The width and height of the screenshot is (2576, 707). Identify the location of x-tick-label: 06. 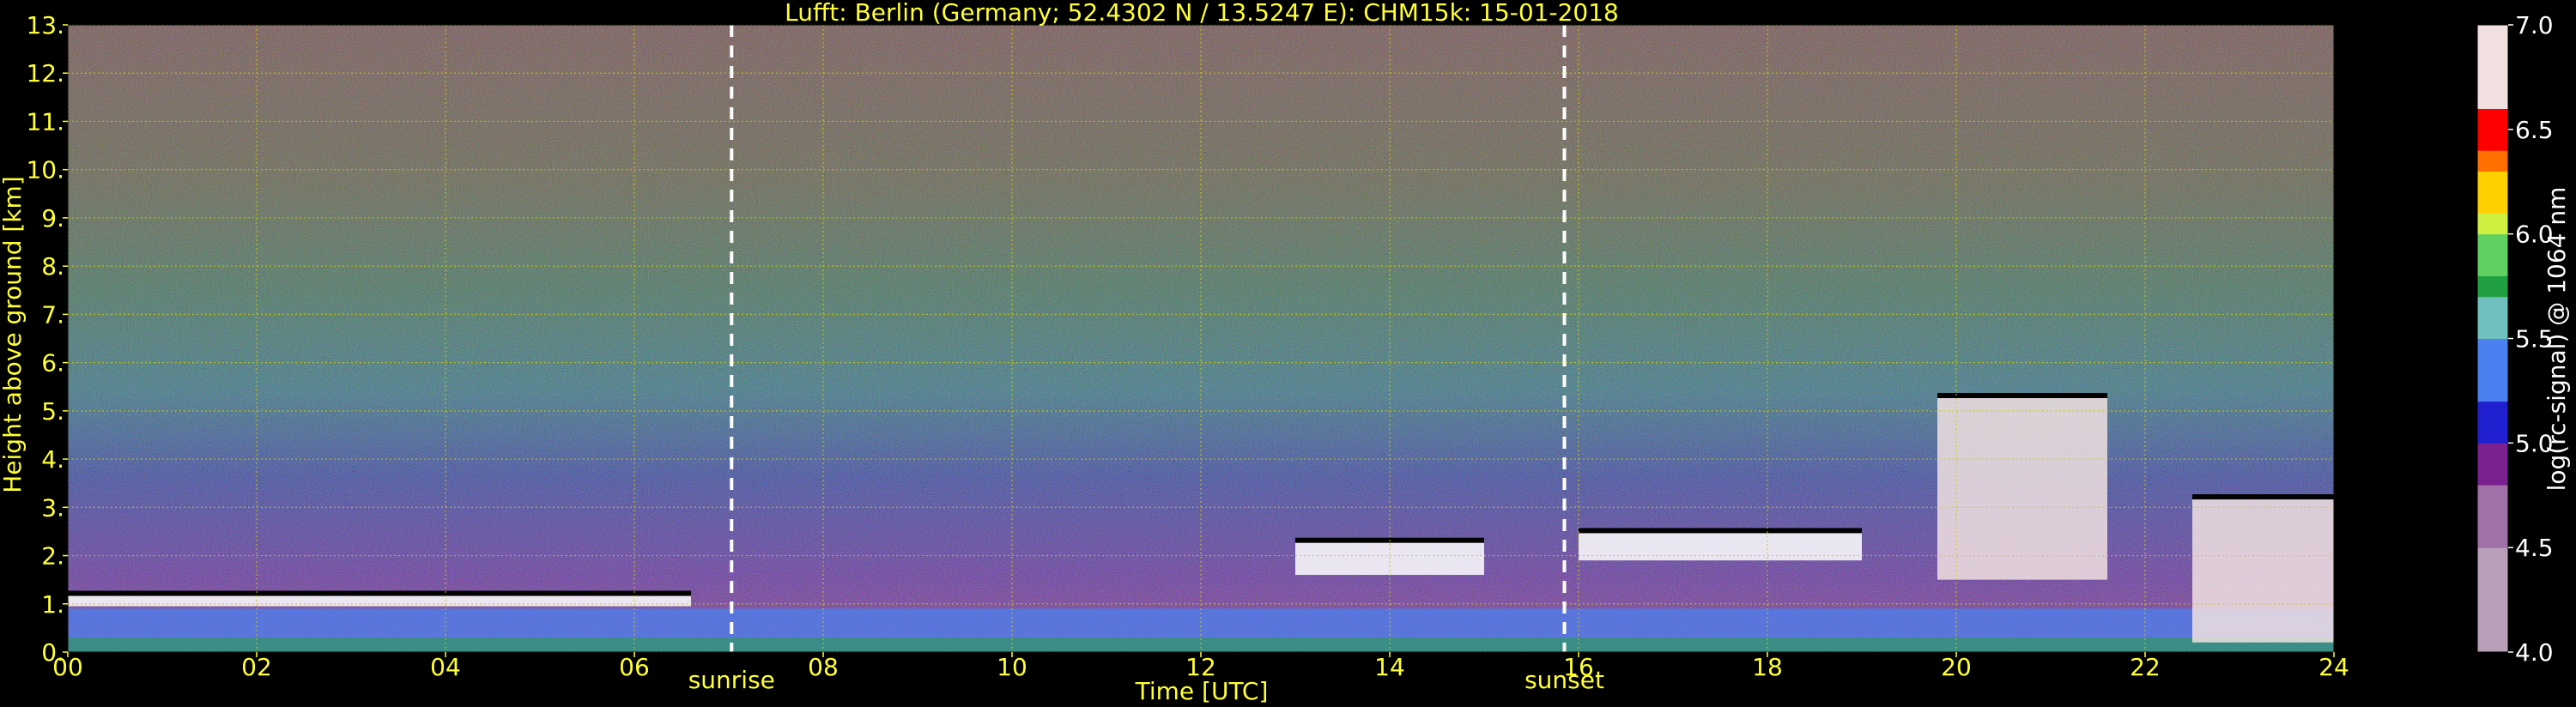
(634, 667).